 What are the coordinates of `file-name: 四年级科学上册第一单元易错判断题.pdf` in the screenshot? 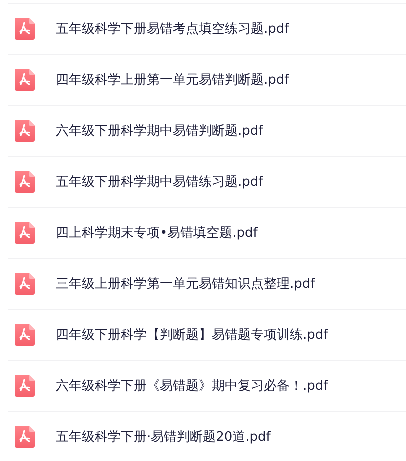 It's located at (173, 80).